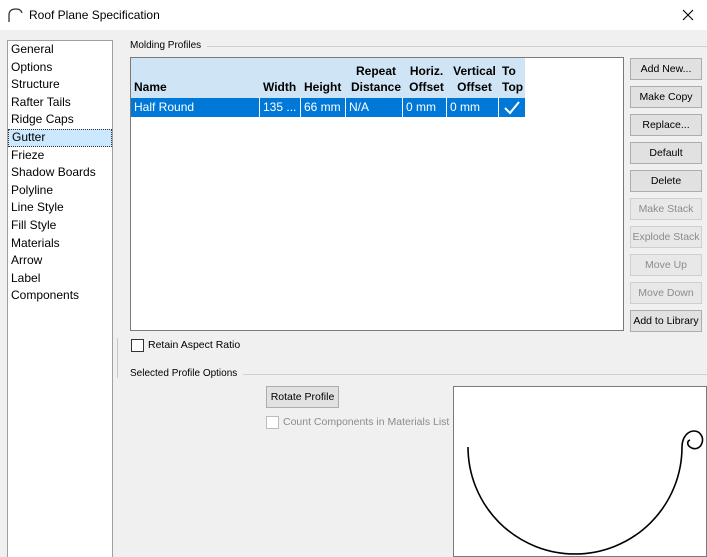 The image size is (707, 557). I want to click on count-components-checkbox, so click(272, 422).